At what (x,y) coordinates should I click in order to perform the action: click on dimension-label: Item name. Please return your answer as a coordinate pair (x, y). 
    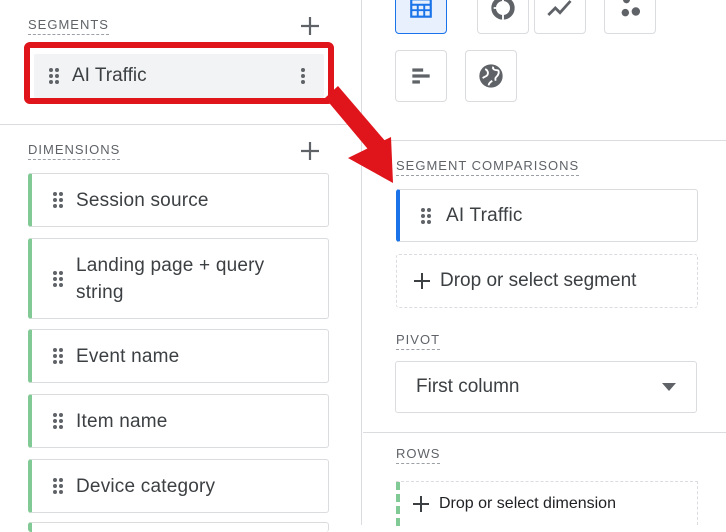
    Looking at the image, I should click on (122, 421).